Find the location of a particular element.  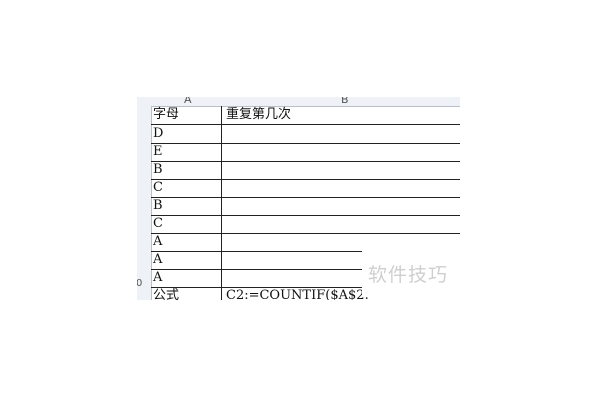

row-number: 0 is located at coordinates (139, 283).